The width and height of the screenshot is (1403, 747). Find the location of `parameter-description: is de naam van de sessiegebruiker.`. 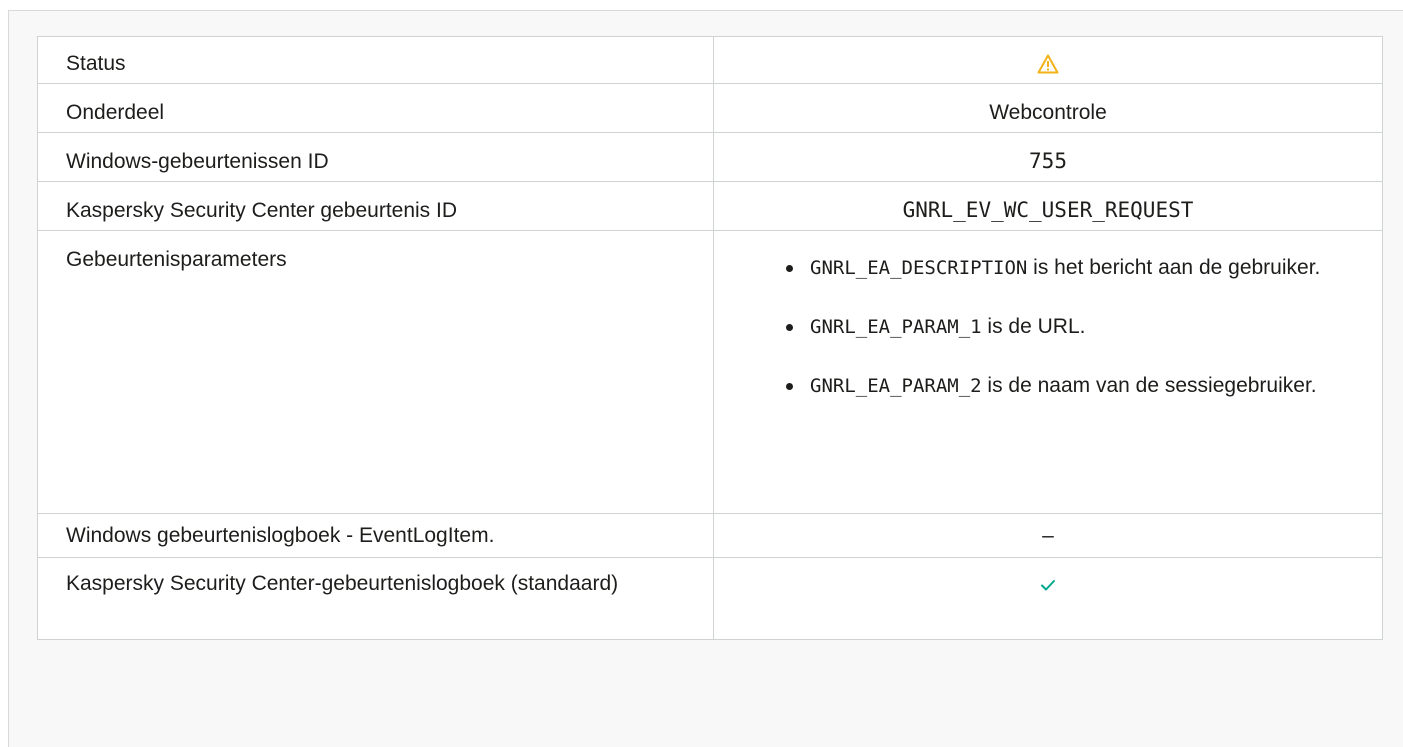

parameter-description: is de naam van de sessiegebruiker. is located at coordinates (1149, 385).